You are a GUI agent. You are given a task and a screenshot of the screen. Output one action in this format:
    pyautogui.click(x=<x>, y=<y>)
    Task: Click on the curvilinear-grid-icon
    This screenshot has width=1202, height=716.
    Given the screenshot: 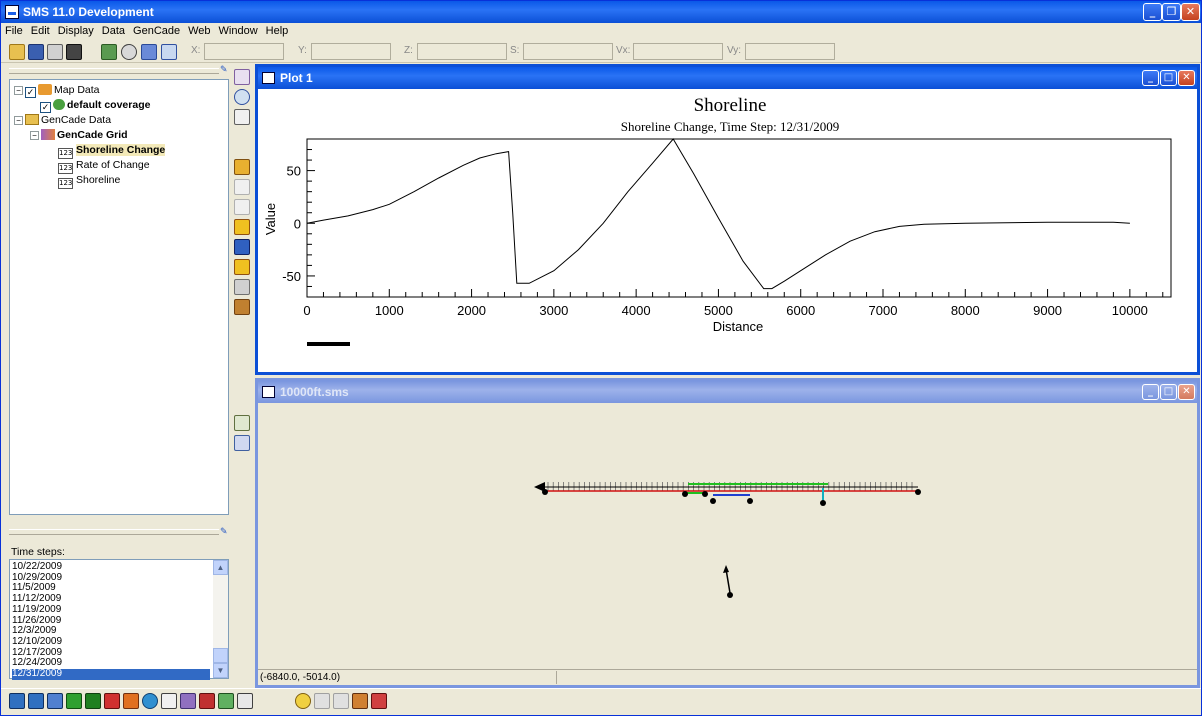 What is the action you would take?
    pyautogui.click(x=93, y=701)
    